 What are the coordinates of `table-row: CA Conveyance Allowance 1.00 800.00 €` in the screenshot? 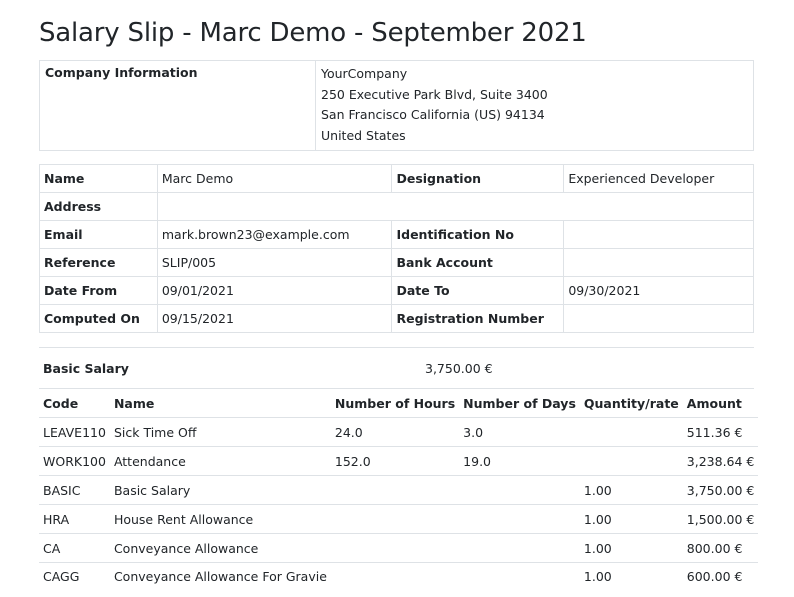 It's located at (398, 548).